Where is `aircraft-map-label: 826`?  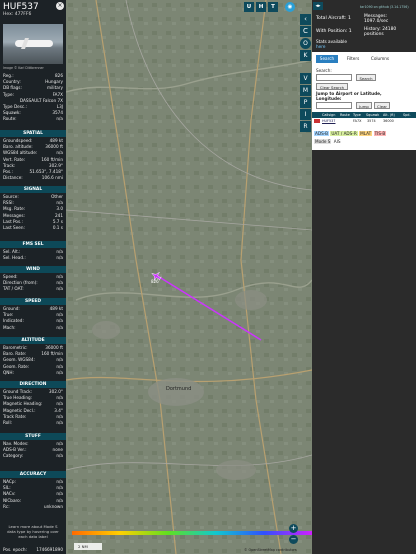 aircraft-map-label: 826 is located at coordinates (155, 281).